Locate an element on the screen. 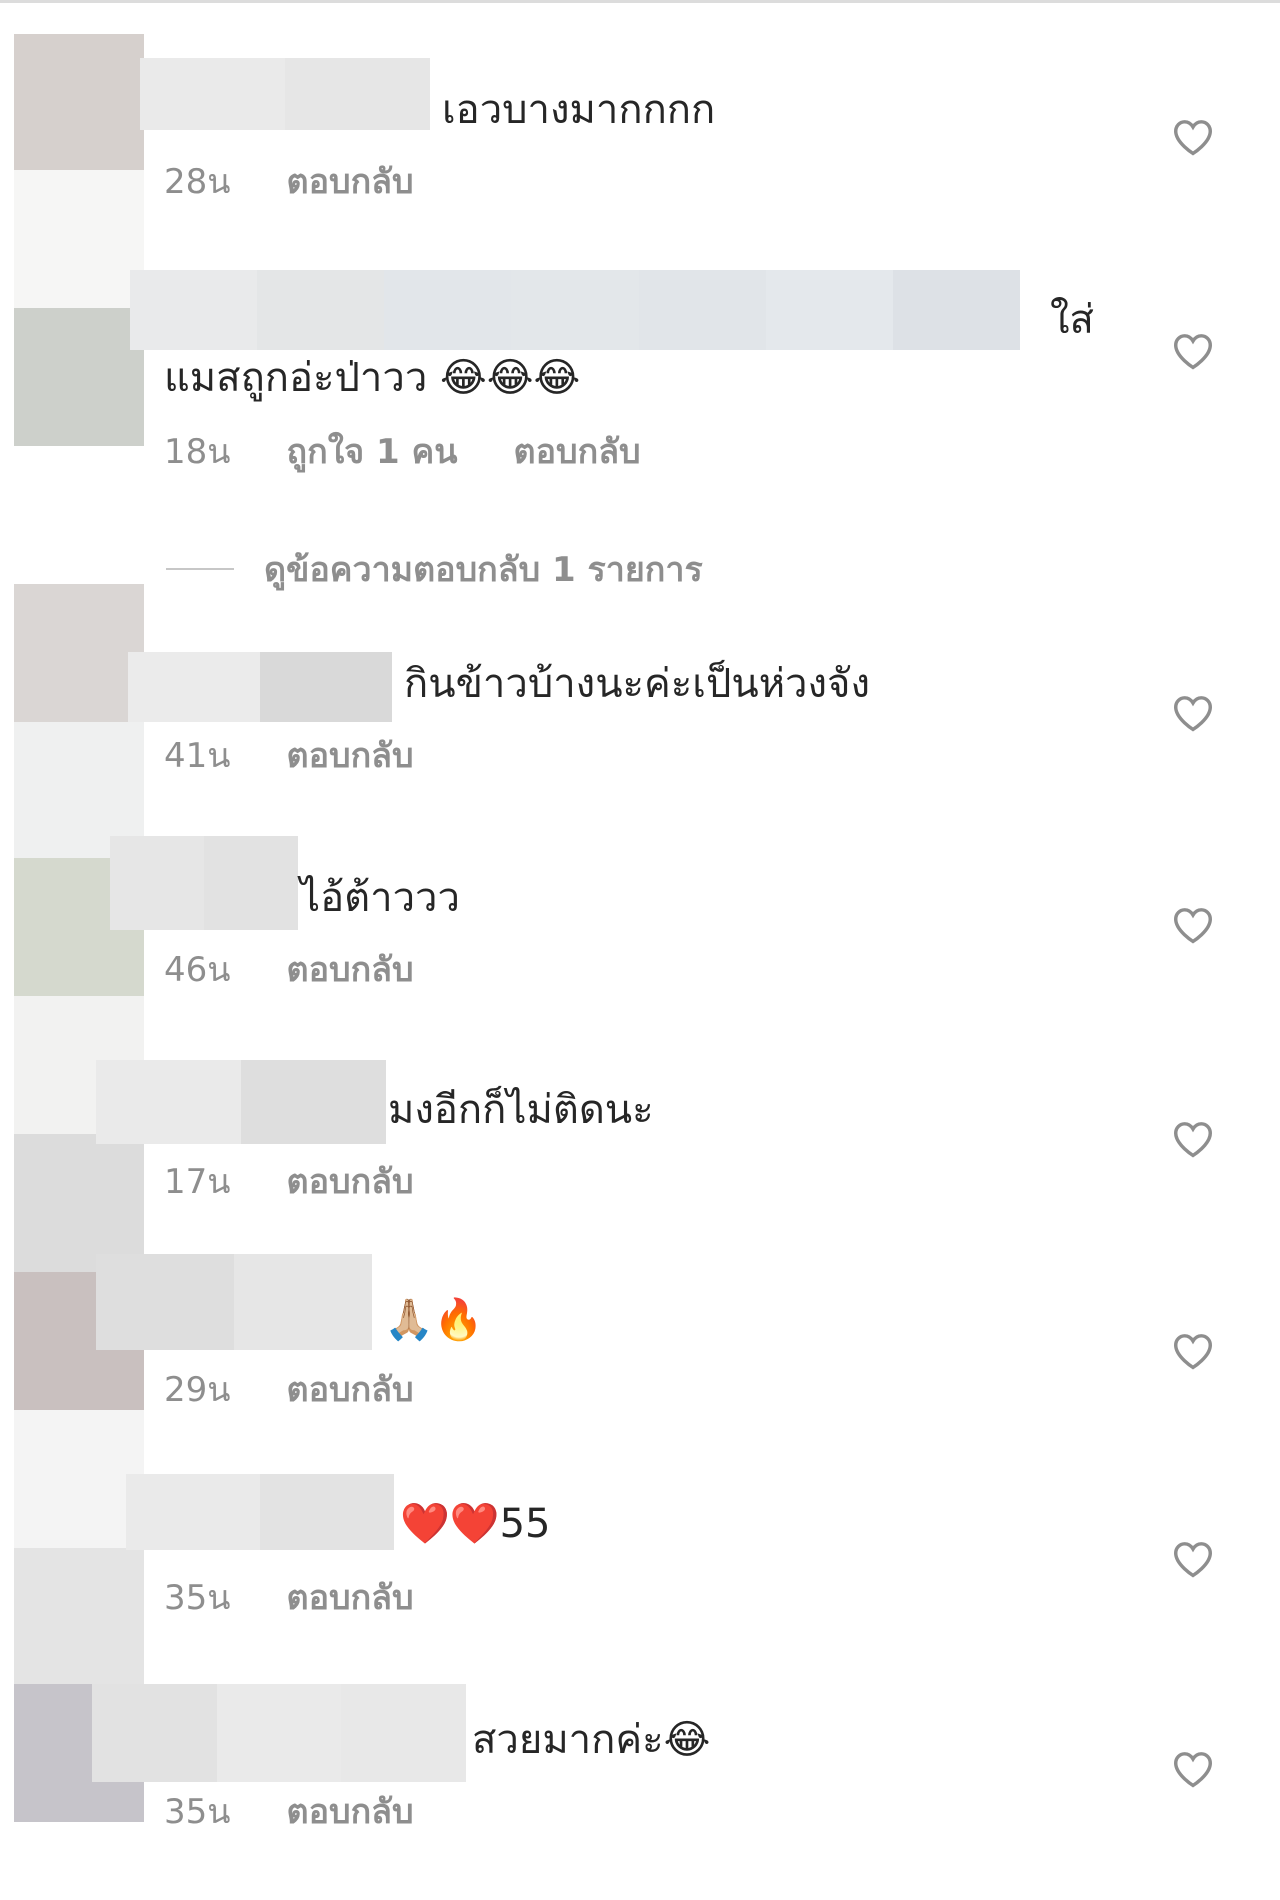 This screenshot has width=1280, height=1900. view-replies-button: ดูข้อความตอบกลับ 1 รายการ is located at coordinates (434, 569).